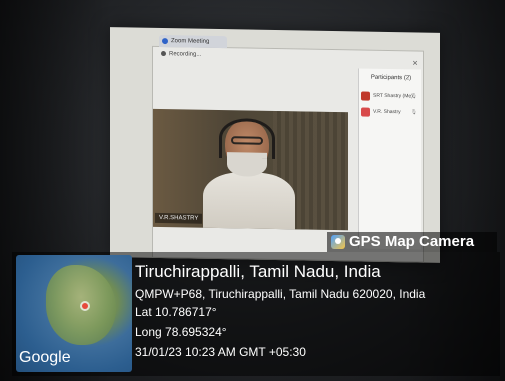 Image resolution: width=505 pixels, height=381 pixels. What do you see at coordinates (220, 352) in the screenshot?
I see `timestamp: 31/01/23 10:23 AM GMT +05:30` at bounding box center [220, 352].